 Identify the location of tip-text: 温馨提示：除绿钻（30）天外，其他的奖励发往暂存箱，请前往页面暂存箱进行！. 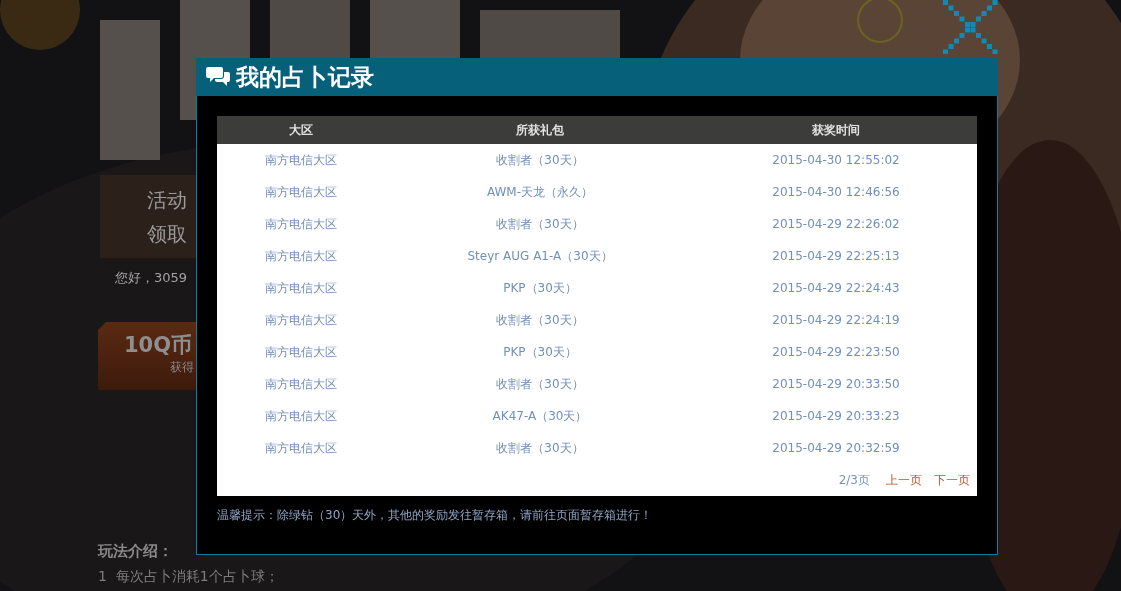
(435, 515).